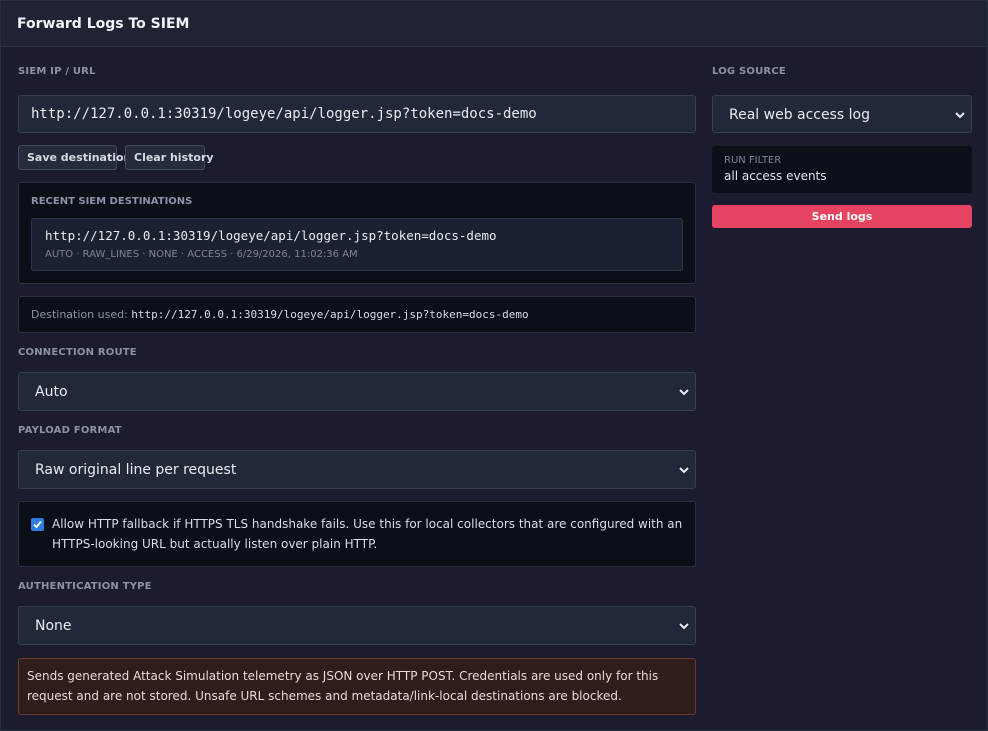  Describe the element at coordinates (74, 157) in the screenshot. I see `save-destination-button: Save destination` at that location.